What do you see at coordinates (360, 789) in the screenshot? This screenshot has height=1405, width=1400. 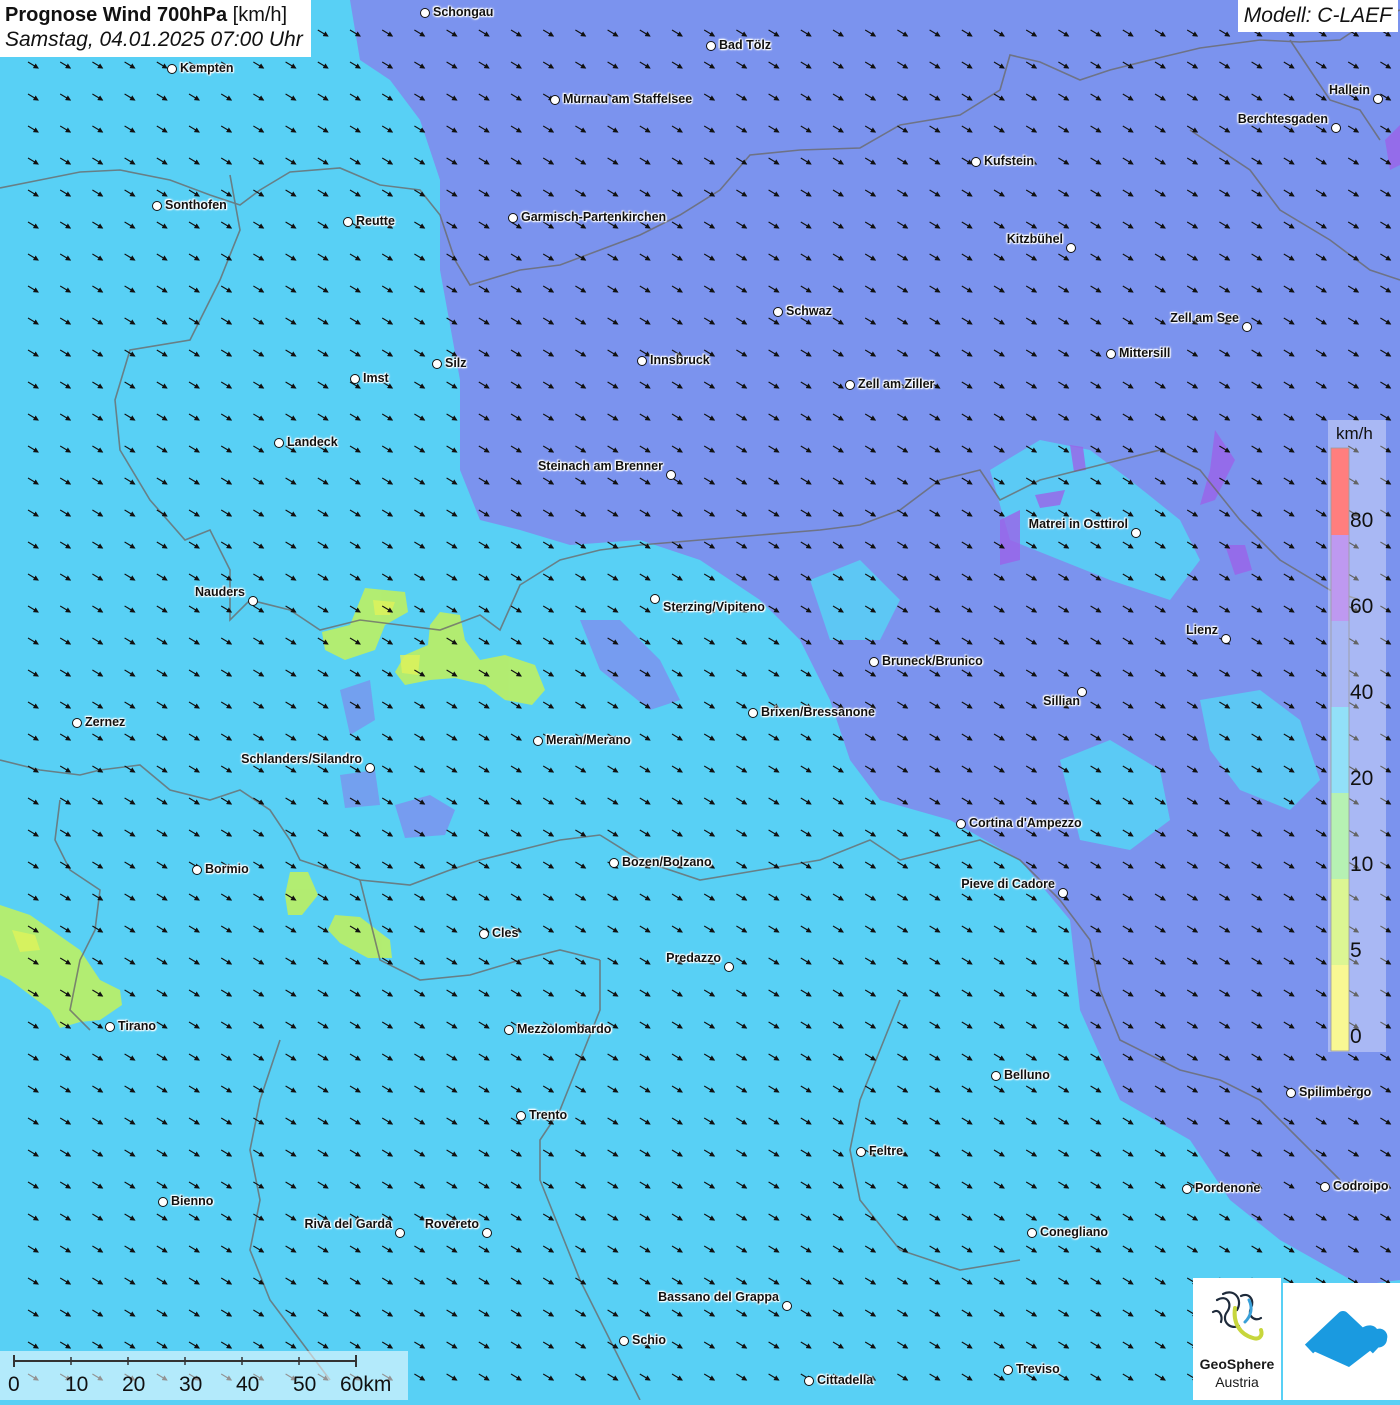 I see `wind-field-40-60-pocket` at bounding box center [360, 789].